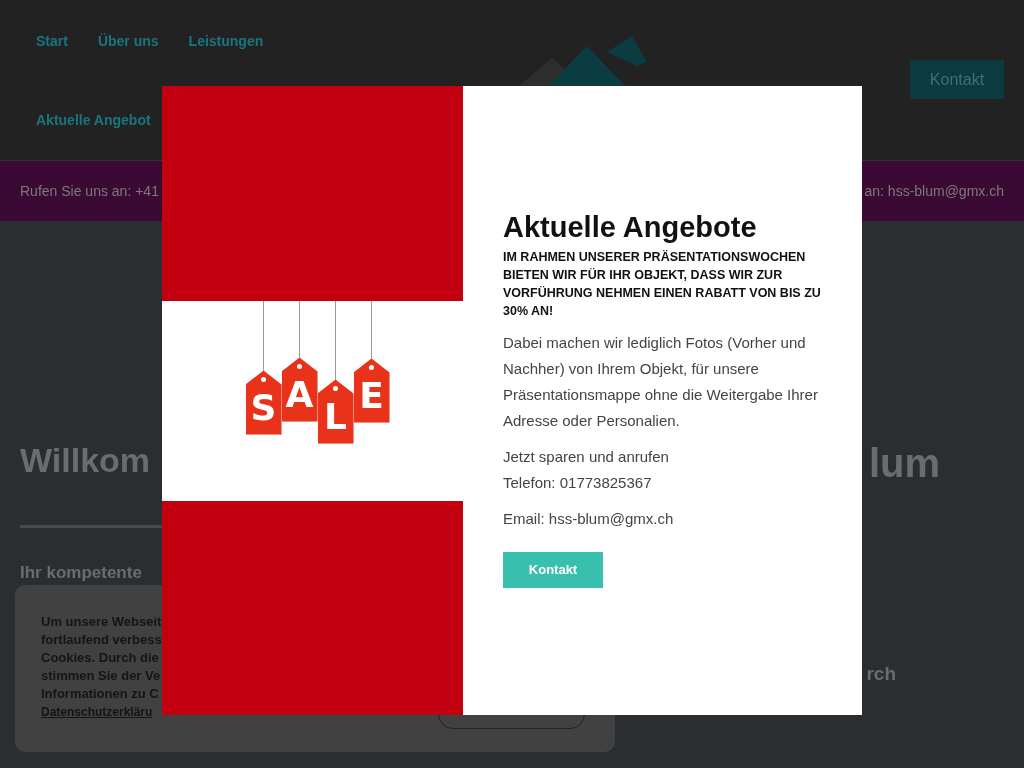 The image size is (1024, 768). Describe the element at coordinates (226, 41) in the screenshot. I see `nav-link: Leistungen` at that location.